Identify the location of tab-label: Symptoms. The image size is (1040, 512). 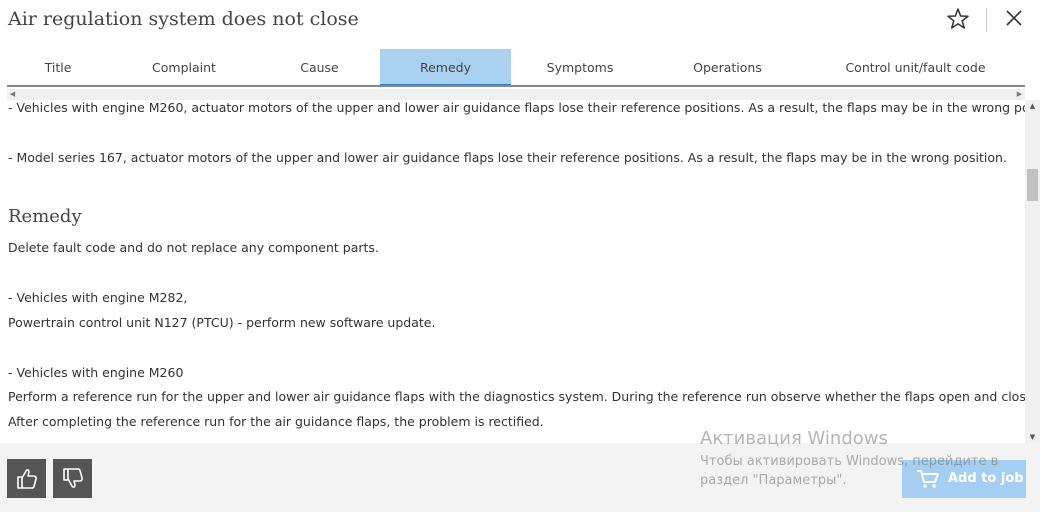
(580, 67).